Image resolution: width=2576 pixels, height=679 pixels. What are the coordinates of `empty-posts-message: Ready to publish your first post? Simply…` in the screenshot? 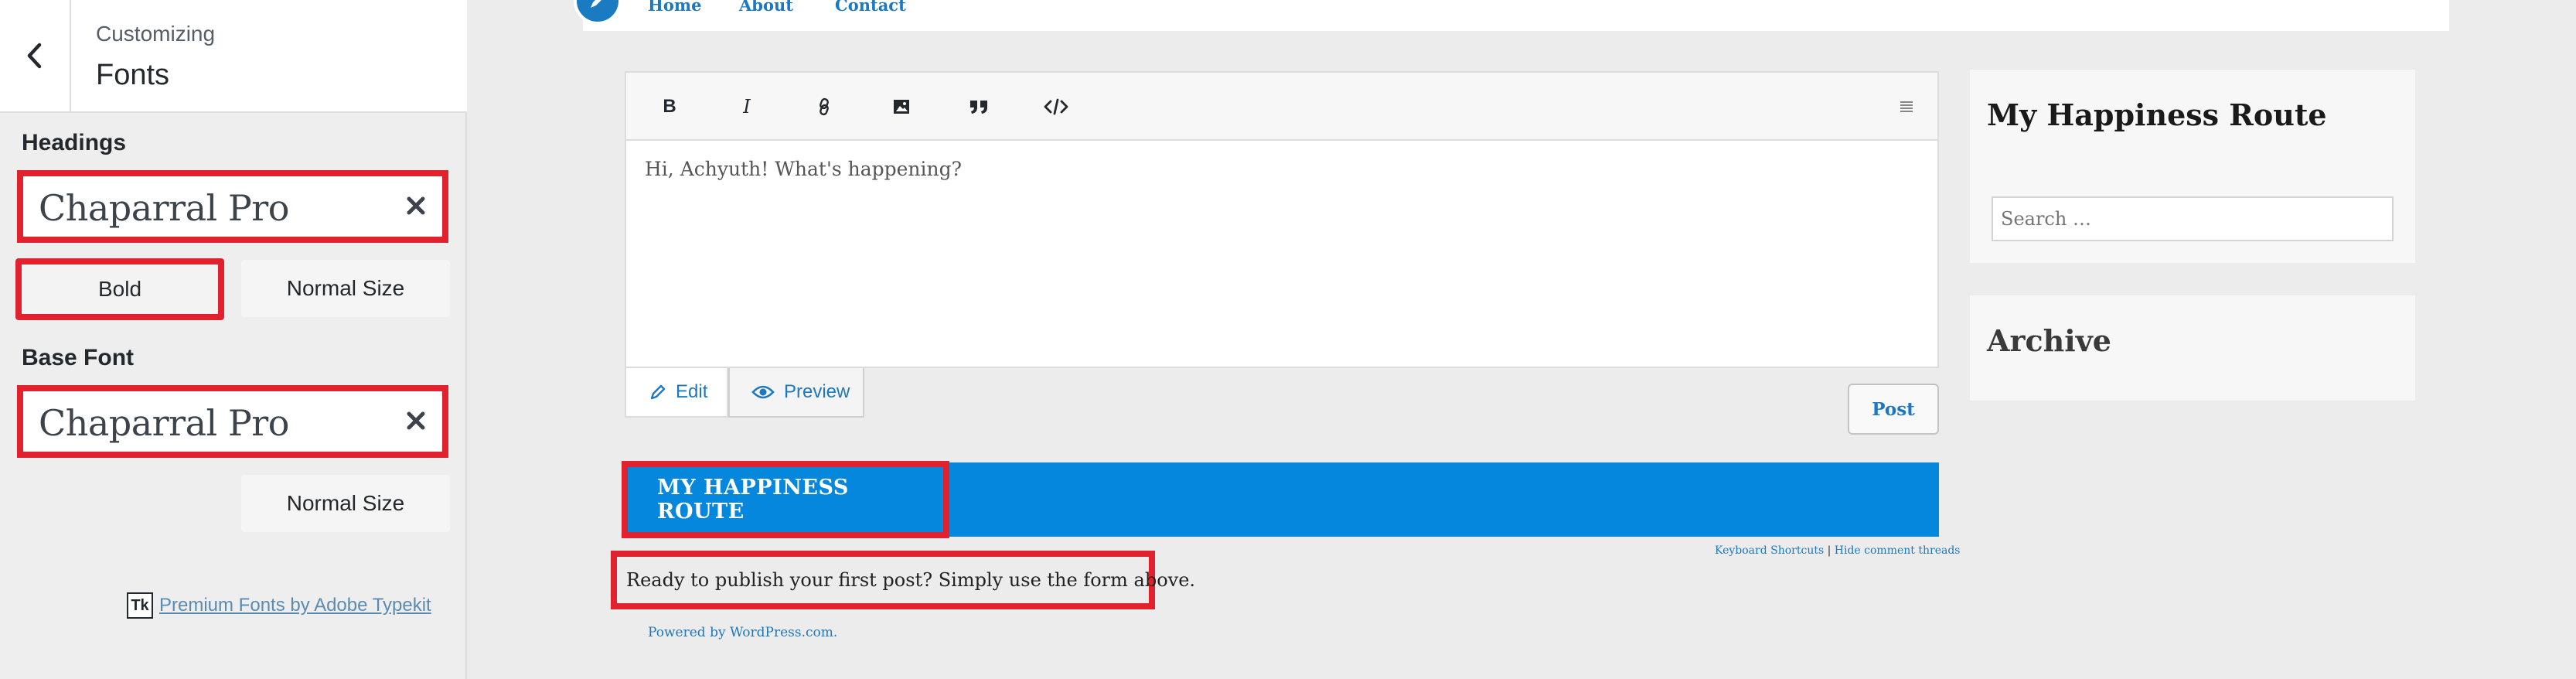 It's located at (903, 580).